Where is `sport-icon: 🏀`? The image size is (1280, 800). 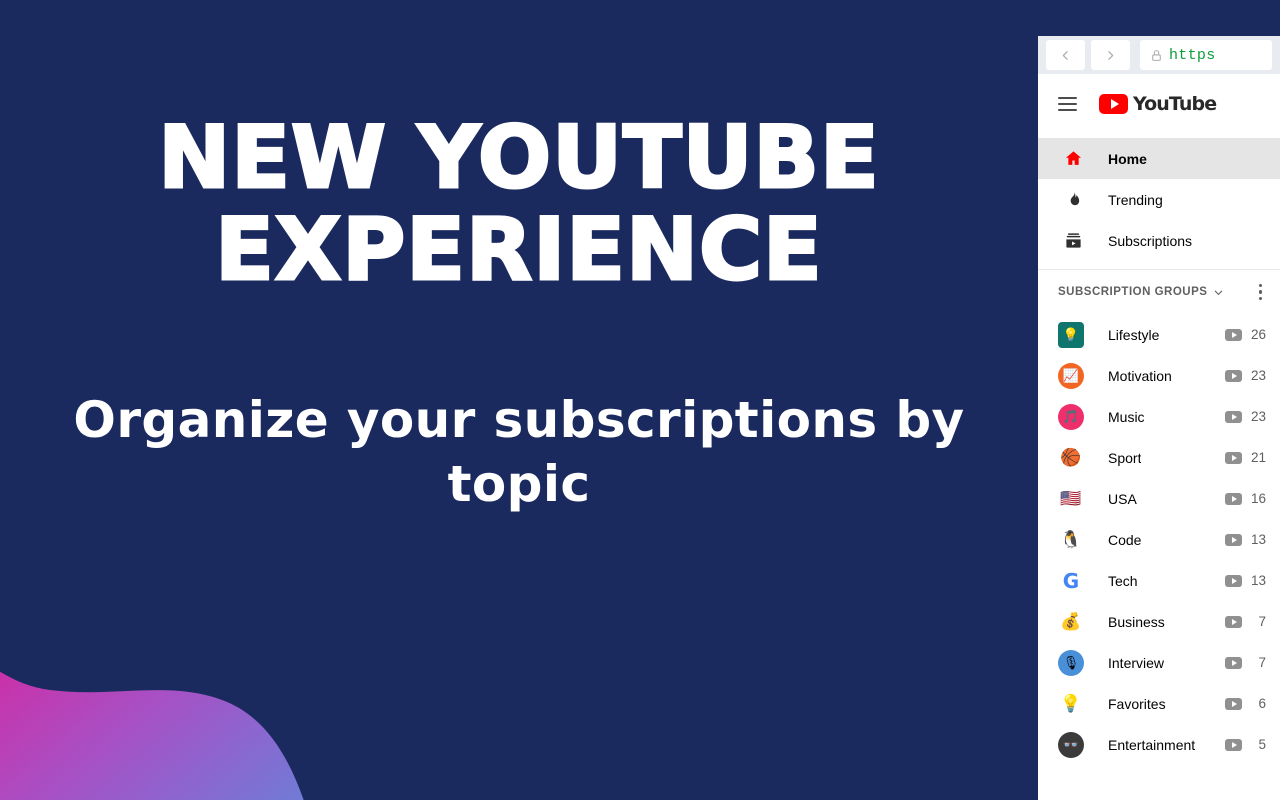 sport-icon: 🏀 is located at coordinates (1071, 457).